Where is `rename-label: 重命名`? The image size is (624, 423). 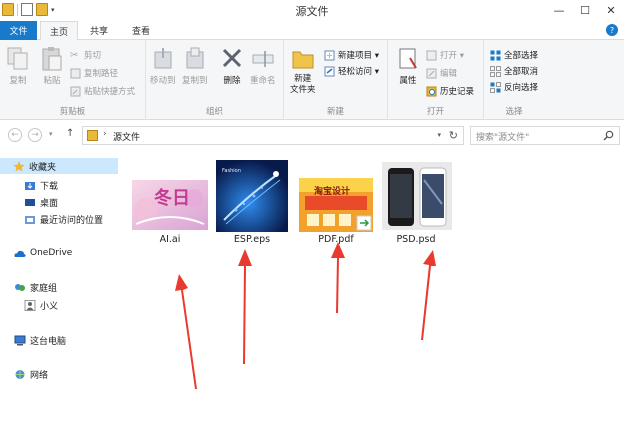 rename-label: 重命名 is located at coordinates (263, 81).